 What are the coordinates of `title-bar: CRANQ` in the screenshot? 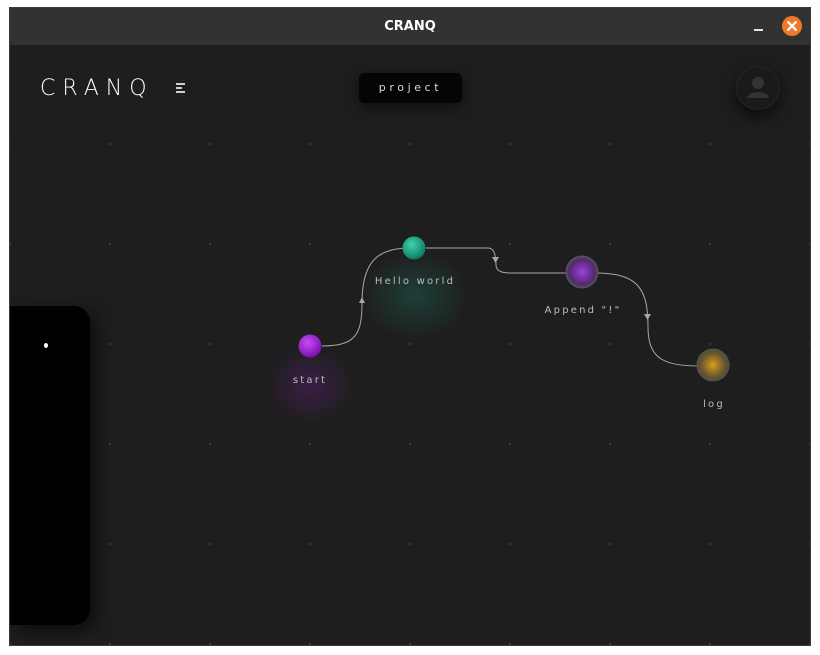 It's located at (410, 27).